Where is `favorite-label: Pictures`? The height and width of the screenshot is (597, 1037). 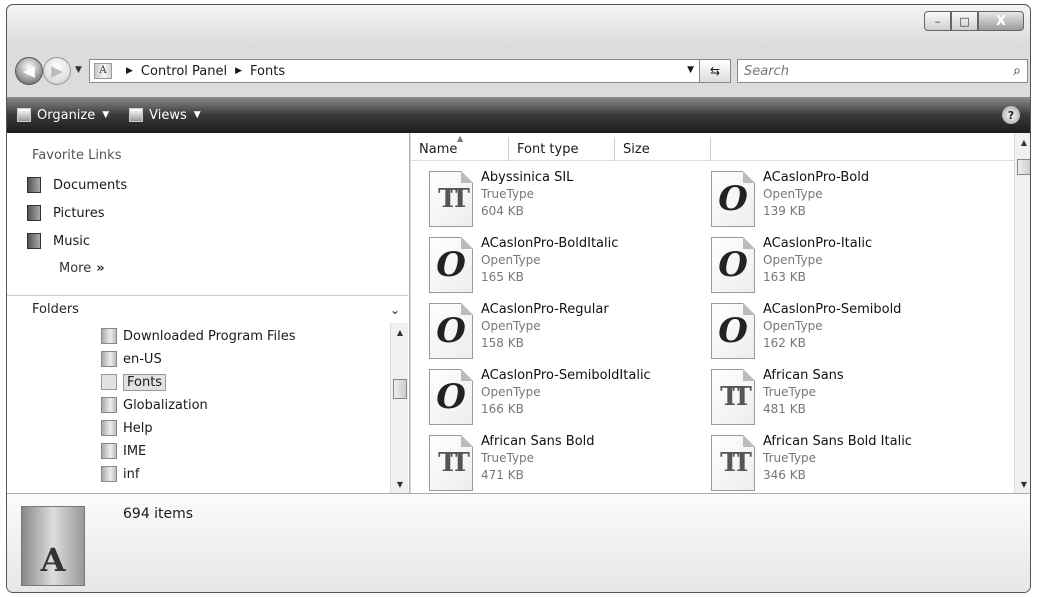
favorite-label: Pictures is located at coordinates (79, 213).